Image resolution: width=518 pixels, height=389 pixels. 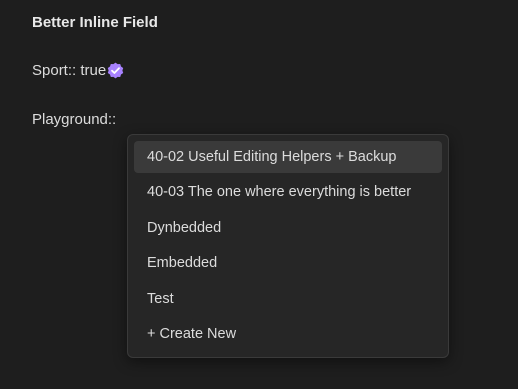 What do you see at coordinates (69, 70) in the screenshot?
I see `sport-field-text: Sport:: true` at bounding box center [69, 70].